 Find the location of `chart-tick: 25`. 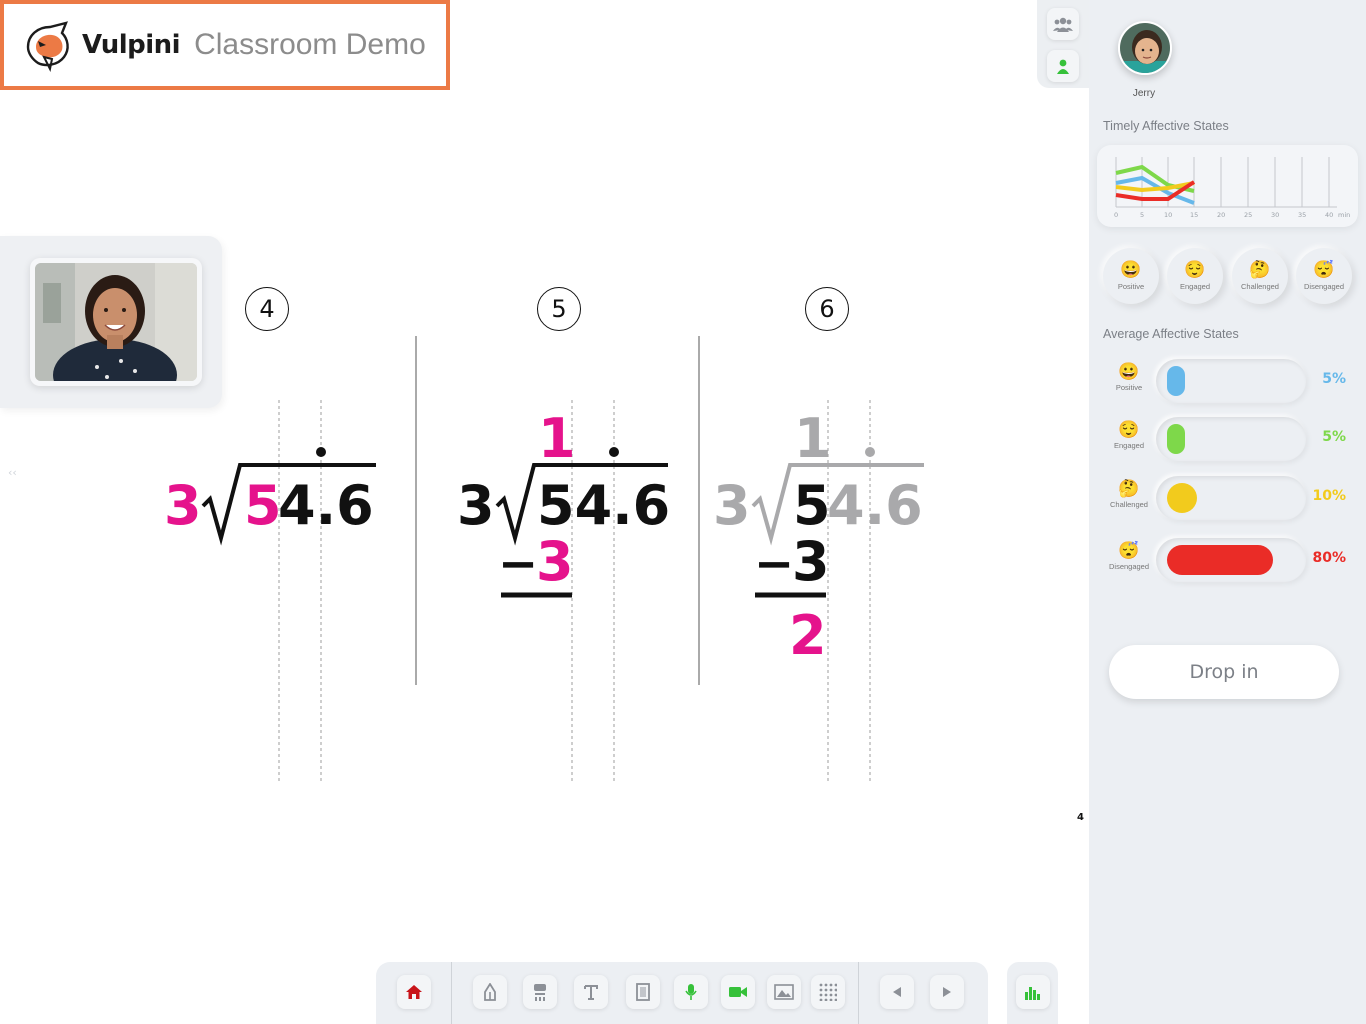

chart-tick: 25 is located at coordinates (1248, 215).